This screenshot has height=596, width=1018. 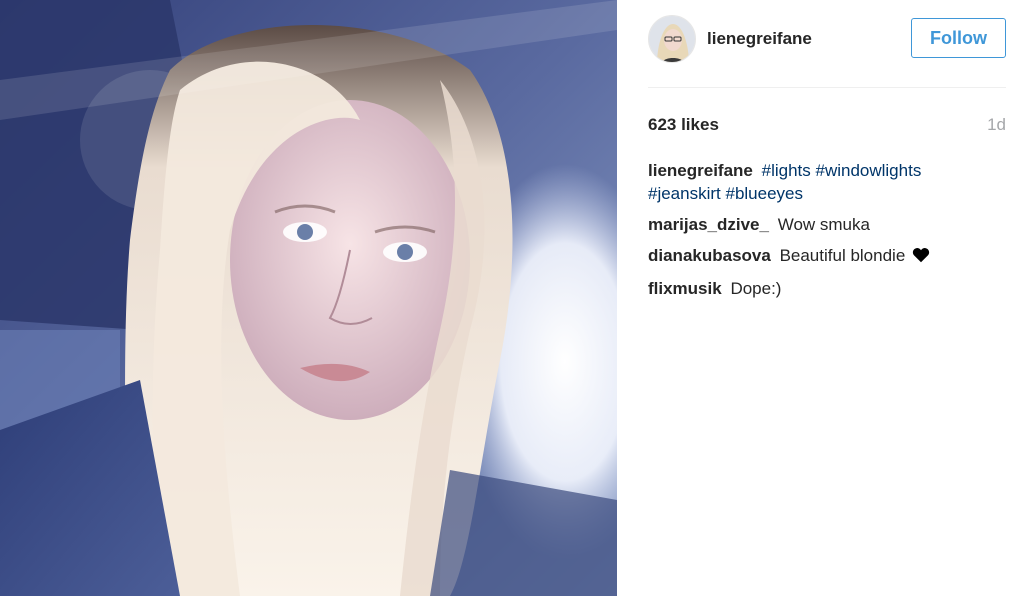 I want to click on comment-text: Beautiful blondie, so click(x=842, y=255).